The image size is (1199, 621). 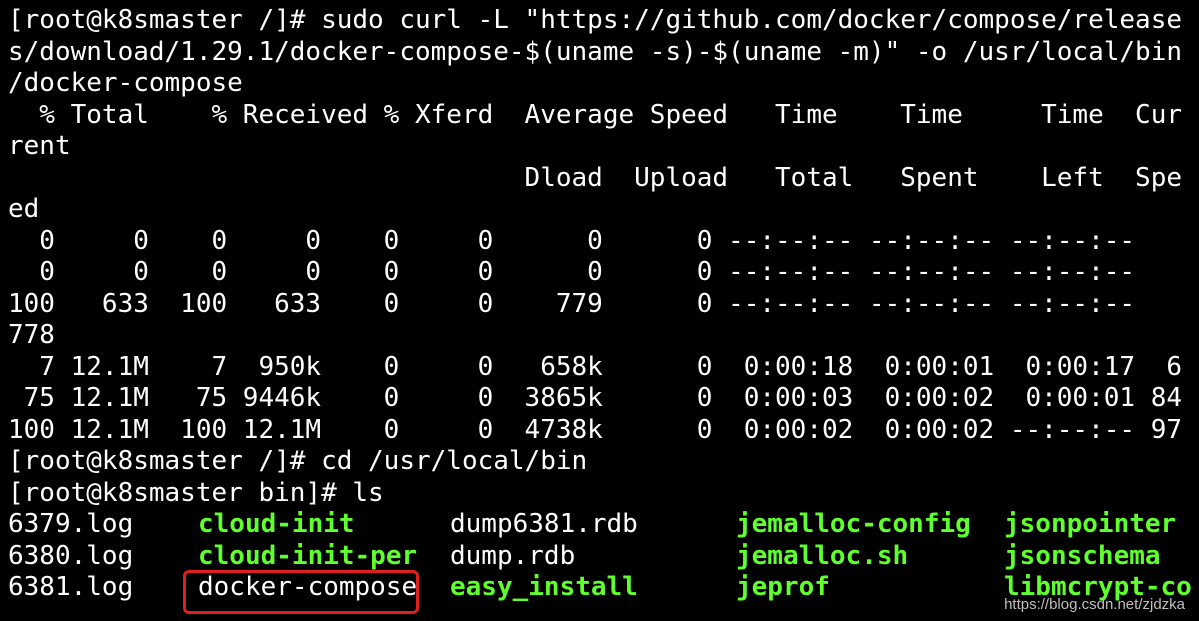 What do you see at coordinates (783, 587) in the screenshot?
I see `ls-executable: jeprof` at bounding box center [783, 587].